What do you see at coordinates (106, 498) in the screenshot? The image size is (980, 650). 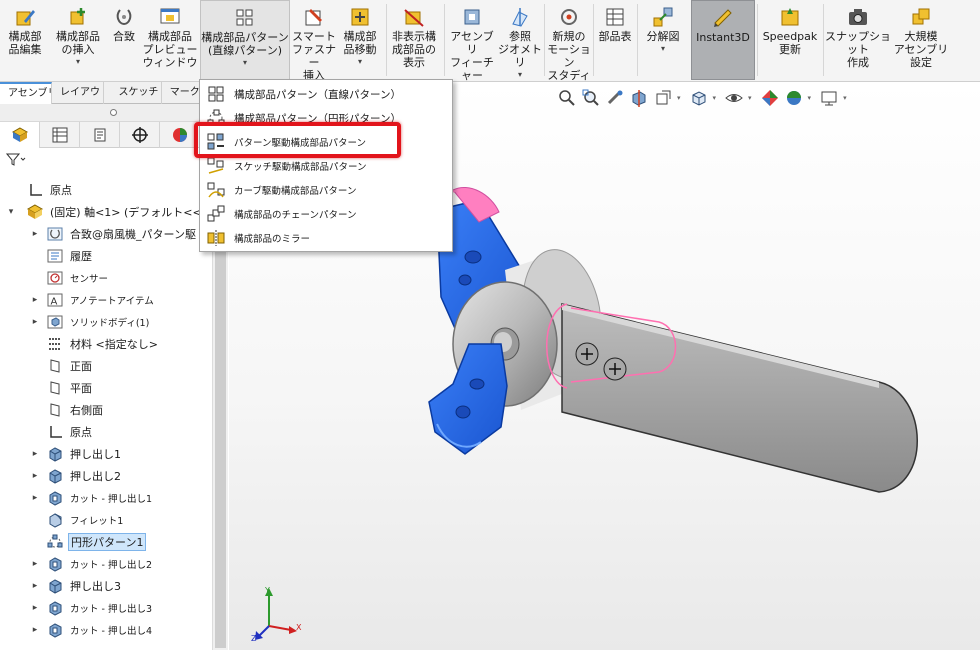 I see `tree-item-cut-extrude-1: ▸ カット - 押し出し1` at bounding box center [106, 498].